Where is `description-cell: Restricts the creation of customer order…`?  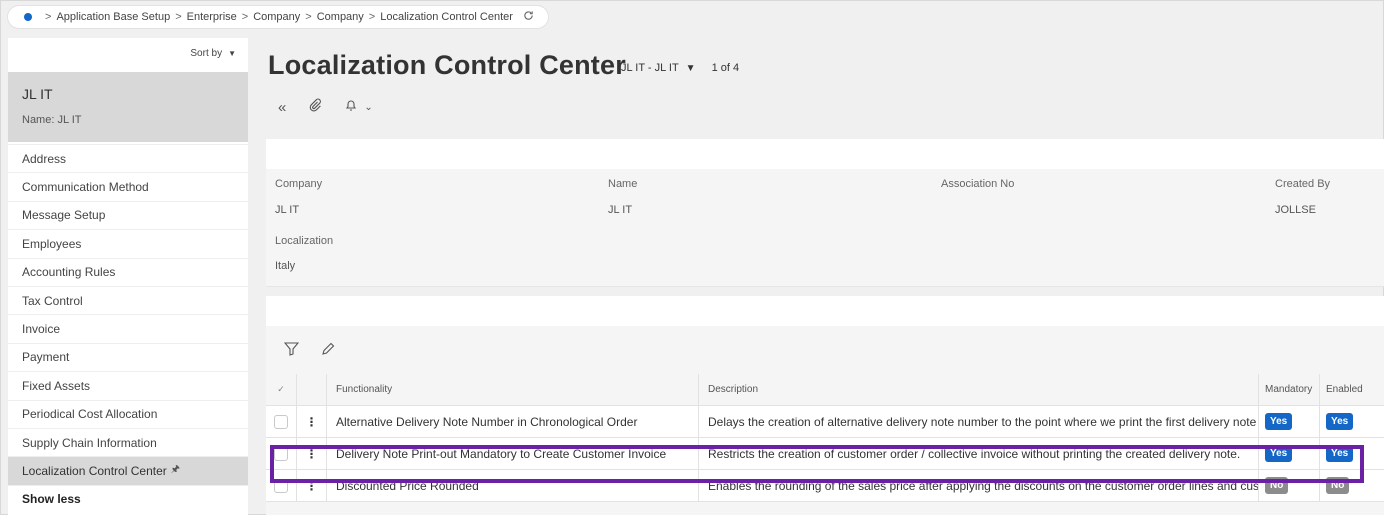 description-cell: Restricts the creation of customer order… is located at coordinates (979, 453).